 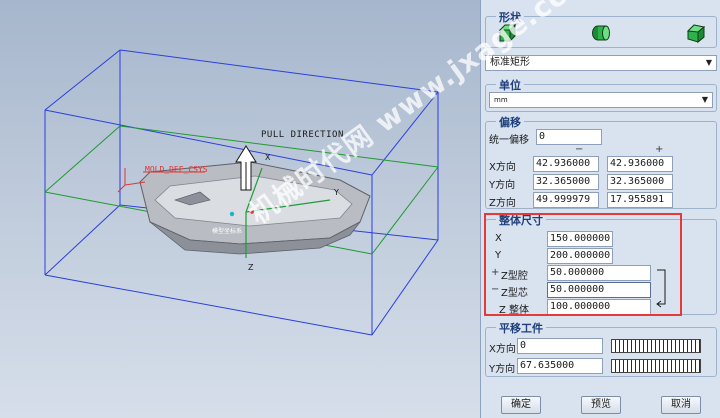 What do you see at coordinates (600, 33) in the screenshot?
I see `green-cylinder-icon` at bounding box center [600, 33].